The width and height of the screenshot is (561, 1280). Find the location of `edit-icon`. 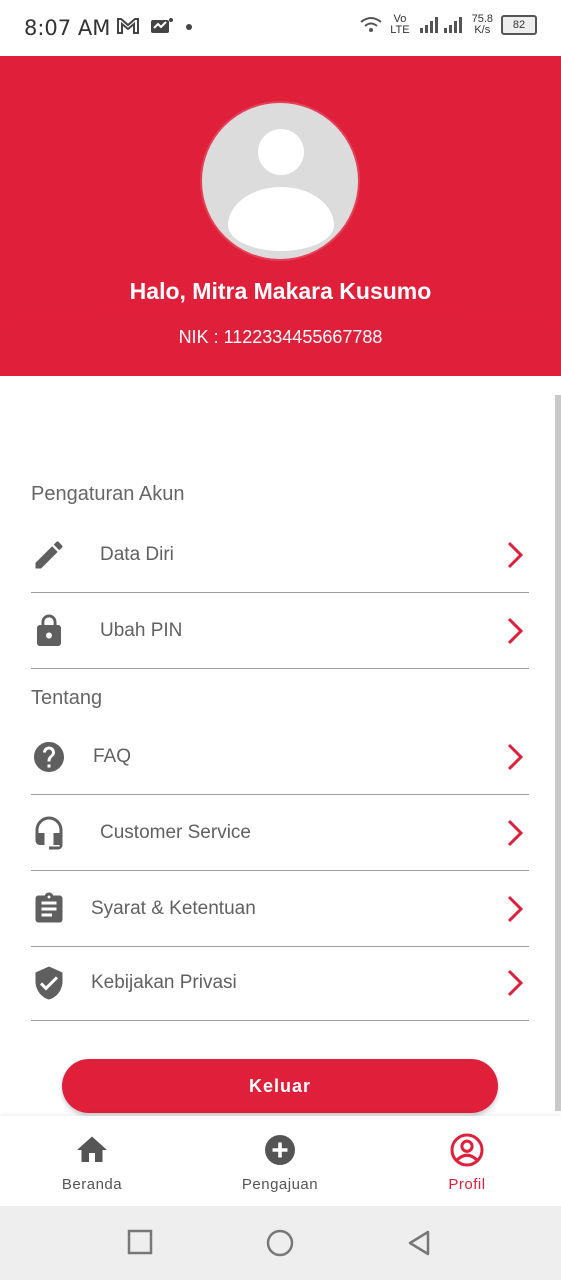

edit-icon is located at coordinates (49, 555).